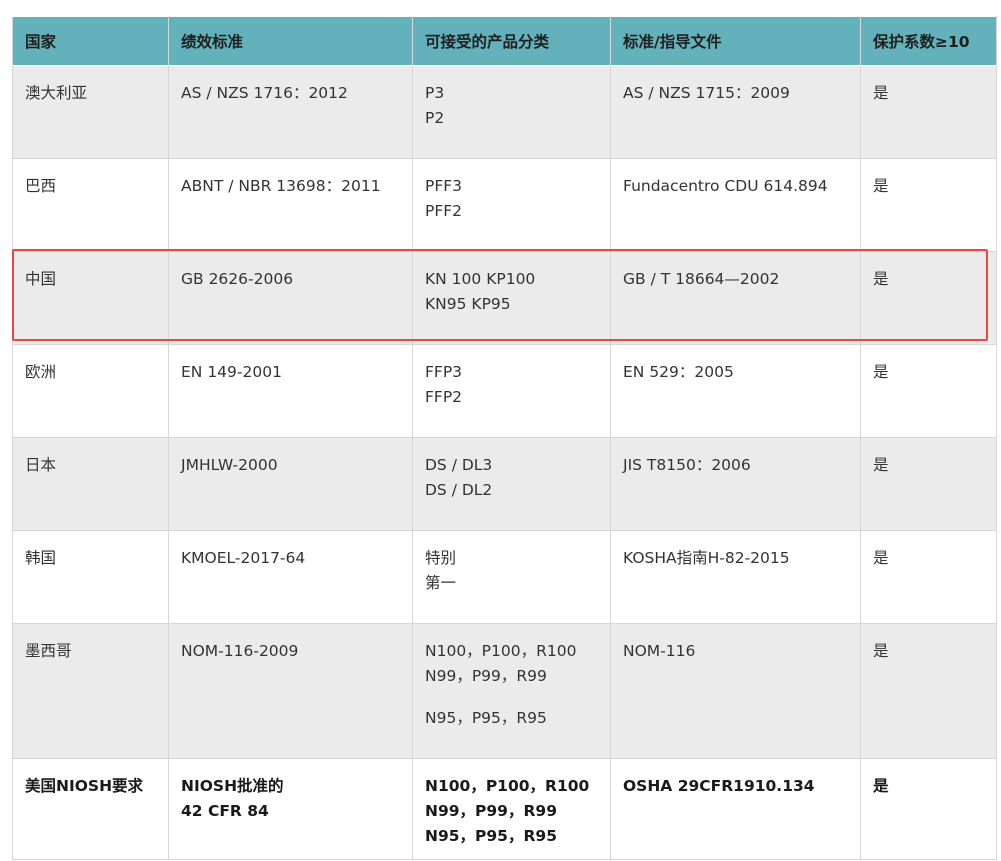  Describe the element at coordinates (290, 205) in the screenshot. I see `cell-standard: ABNT / NBR 13698：2011` at that location.